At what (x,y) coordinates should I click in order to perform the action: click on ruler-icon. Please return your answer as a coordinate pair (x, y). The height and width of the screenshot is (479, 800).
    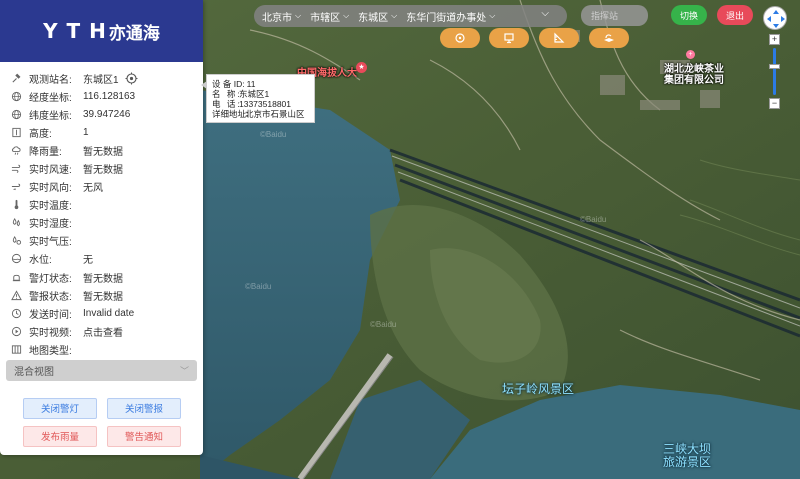
    Looking at the image, I should click on (559, 37).